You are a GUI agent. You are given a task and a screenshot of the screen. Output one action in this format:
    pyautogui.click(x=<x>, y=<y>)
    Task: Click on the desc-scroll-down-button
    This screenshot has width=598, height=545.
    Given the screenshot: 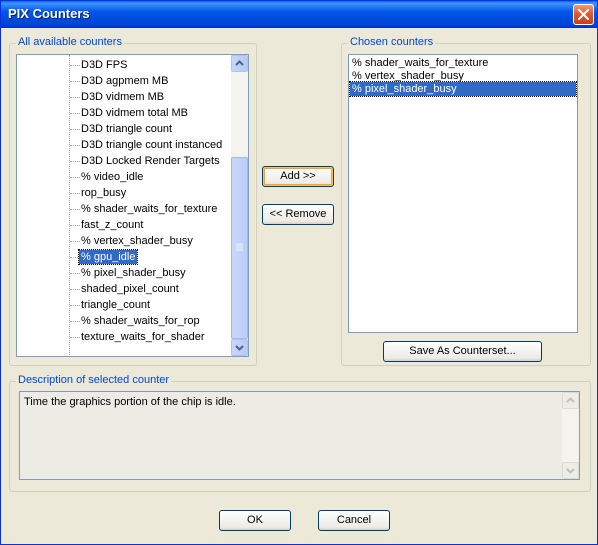 What is the action you would take?
    pyautogui.click(x=570, y=470)
    